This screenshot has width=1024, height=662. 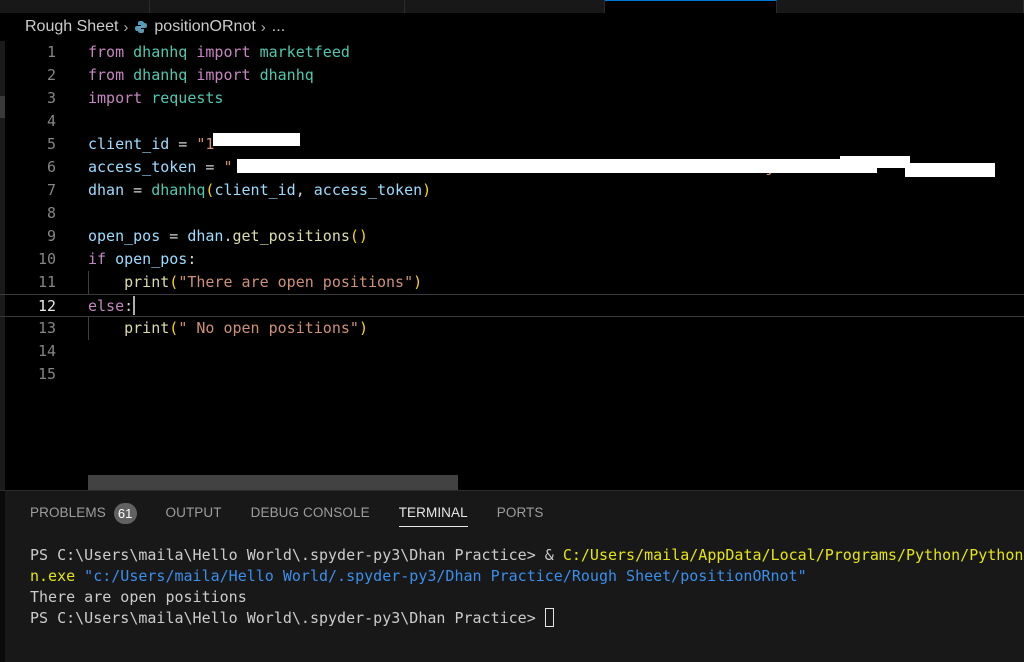 I want to click on line-number: 1, so click(x=51, y=52).